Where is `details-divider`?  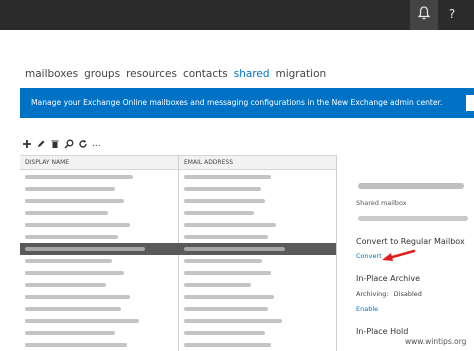
details-divider is located at coordinates (336, 253).